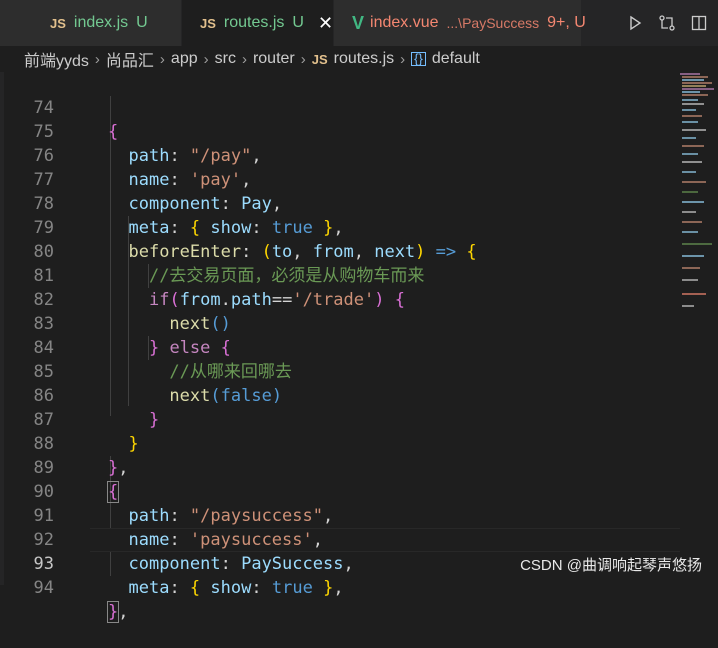 The image size is (718, 648). I want to click on tab-index-js: JS index.js U, so click(91, 23).